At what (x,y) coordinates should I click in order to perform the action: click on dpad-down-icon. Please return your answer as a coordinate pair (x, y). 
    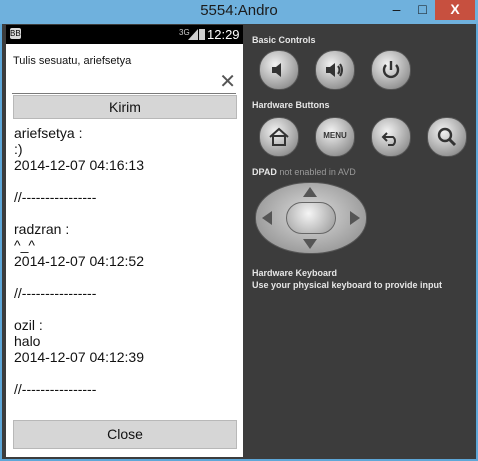
    Looking at the image, I should click on (310, 244).